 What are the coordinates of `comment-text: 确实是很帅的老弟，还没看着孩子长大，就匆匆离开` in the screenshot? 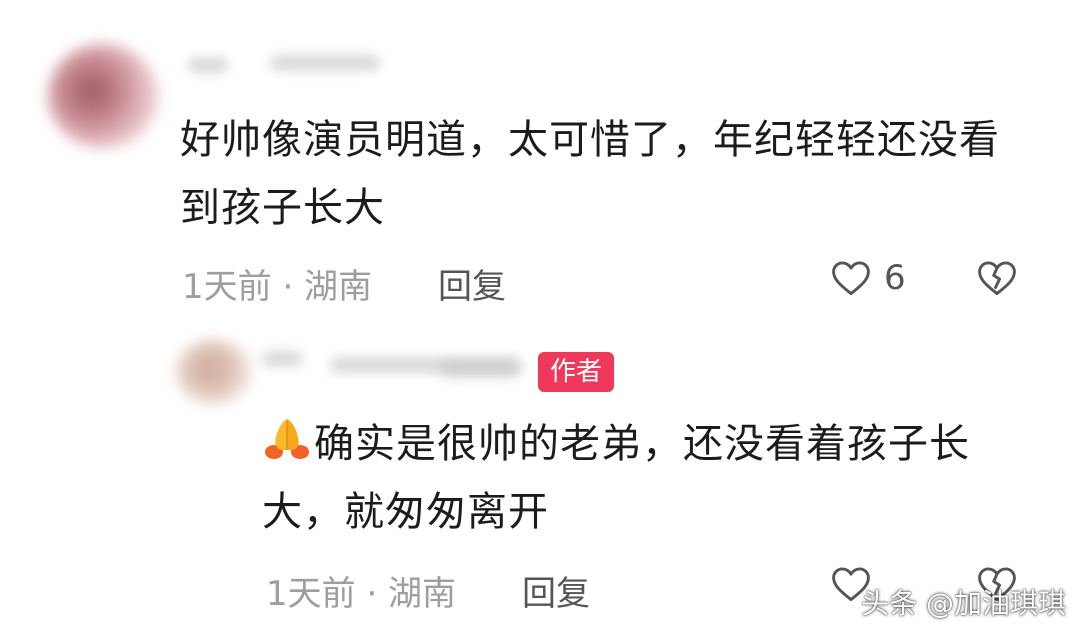 It's located at (616, 478).